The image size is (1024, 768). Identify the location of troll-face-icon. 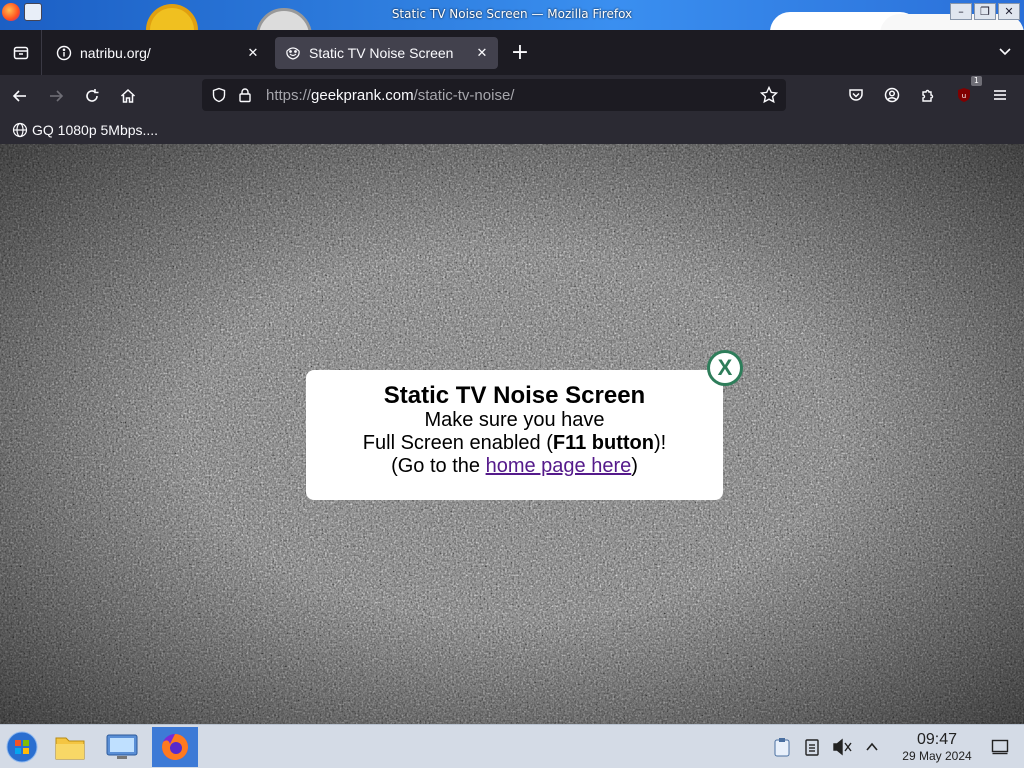
(293, 53).